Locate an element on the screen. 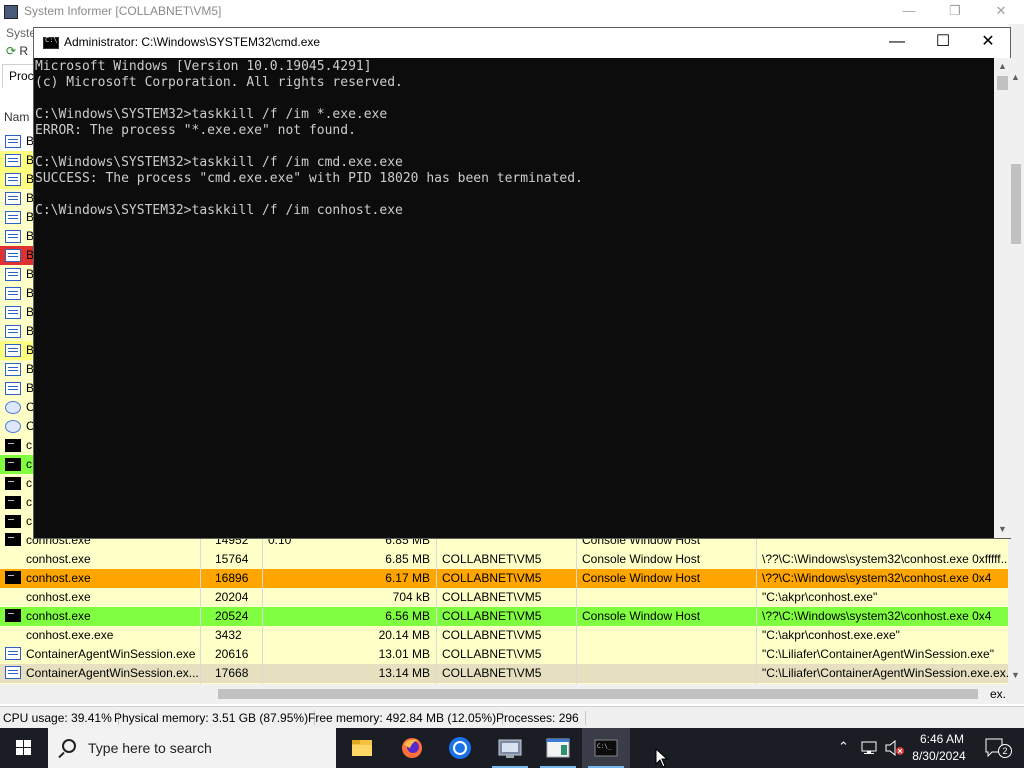  taskbar-firefox is located at coordinates (412, 748).